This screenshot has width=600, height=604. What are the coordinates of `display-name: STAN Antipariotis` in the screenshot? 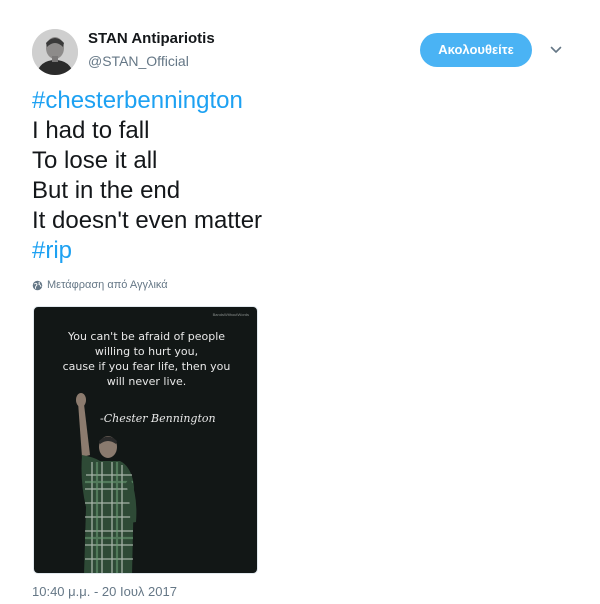 It's located at (151, 38).